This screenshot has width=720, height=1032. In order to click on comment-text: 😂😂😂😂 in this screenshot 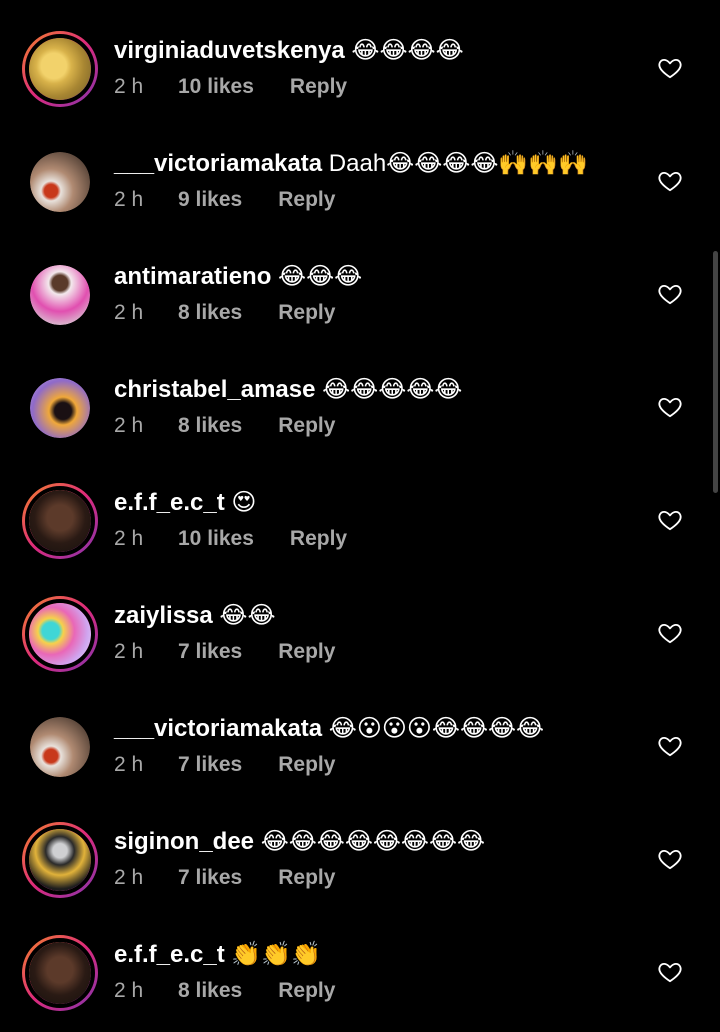, I will do `click(404, 50)`.